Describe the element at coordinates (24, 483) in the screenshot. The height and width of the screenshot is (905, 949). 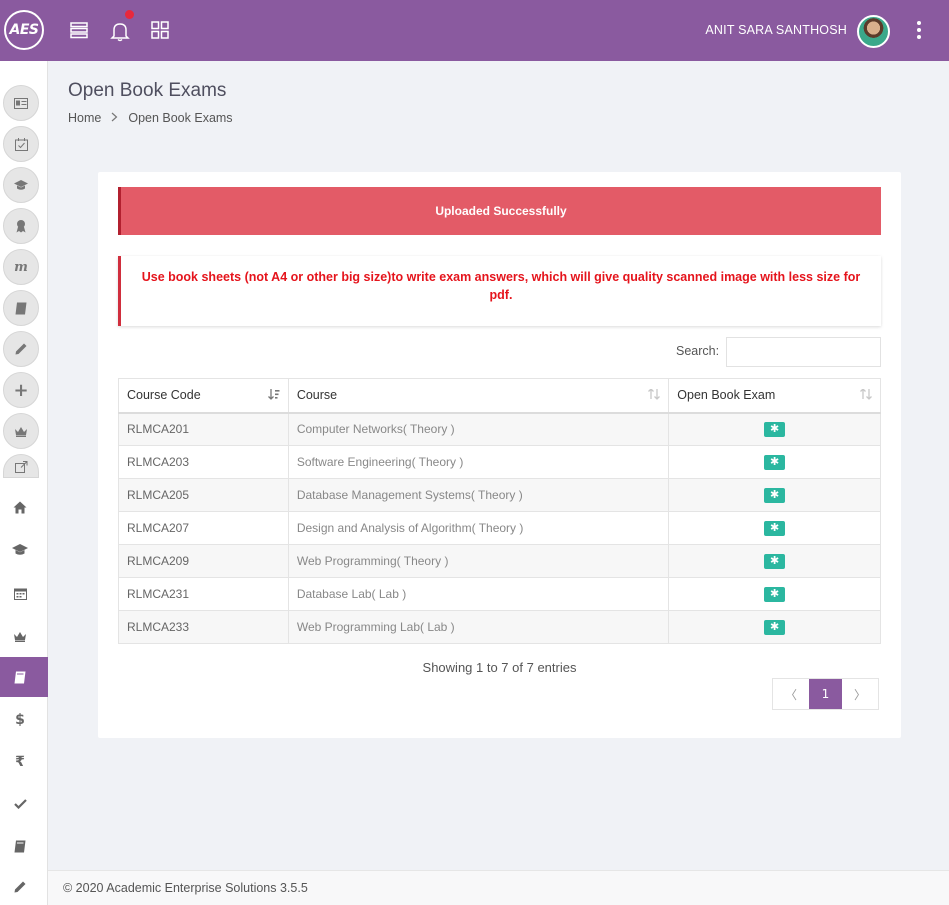
I see `sidebar: m + $ ₹` at that location.